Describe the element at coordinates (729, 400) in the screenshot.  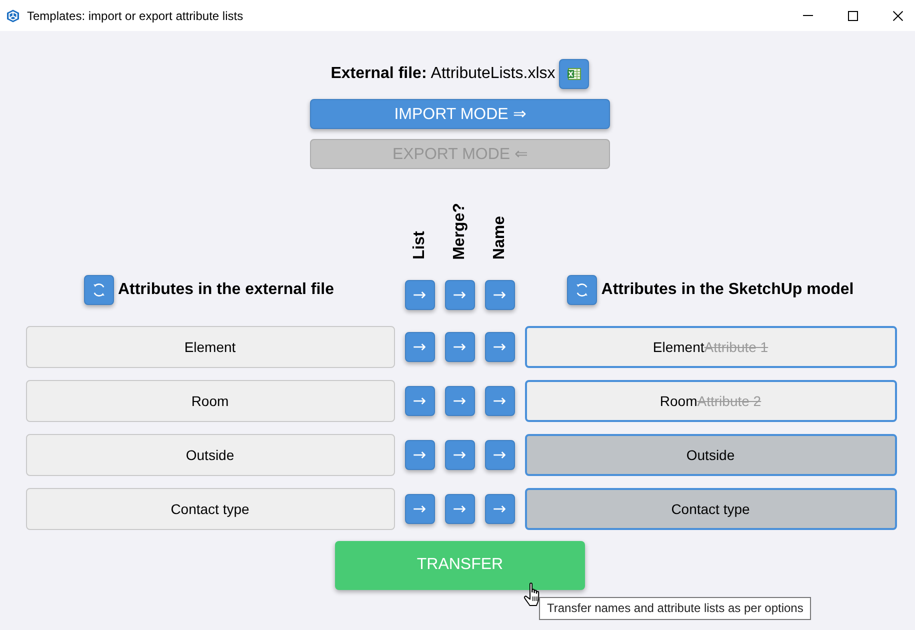
I see `replaced-name: Attribute 2` at that location.